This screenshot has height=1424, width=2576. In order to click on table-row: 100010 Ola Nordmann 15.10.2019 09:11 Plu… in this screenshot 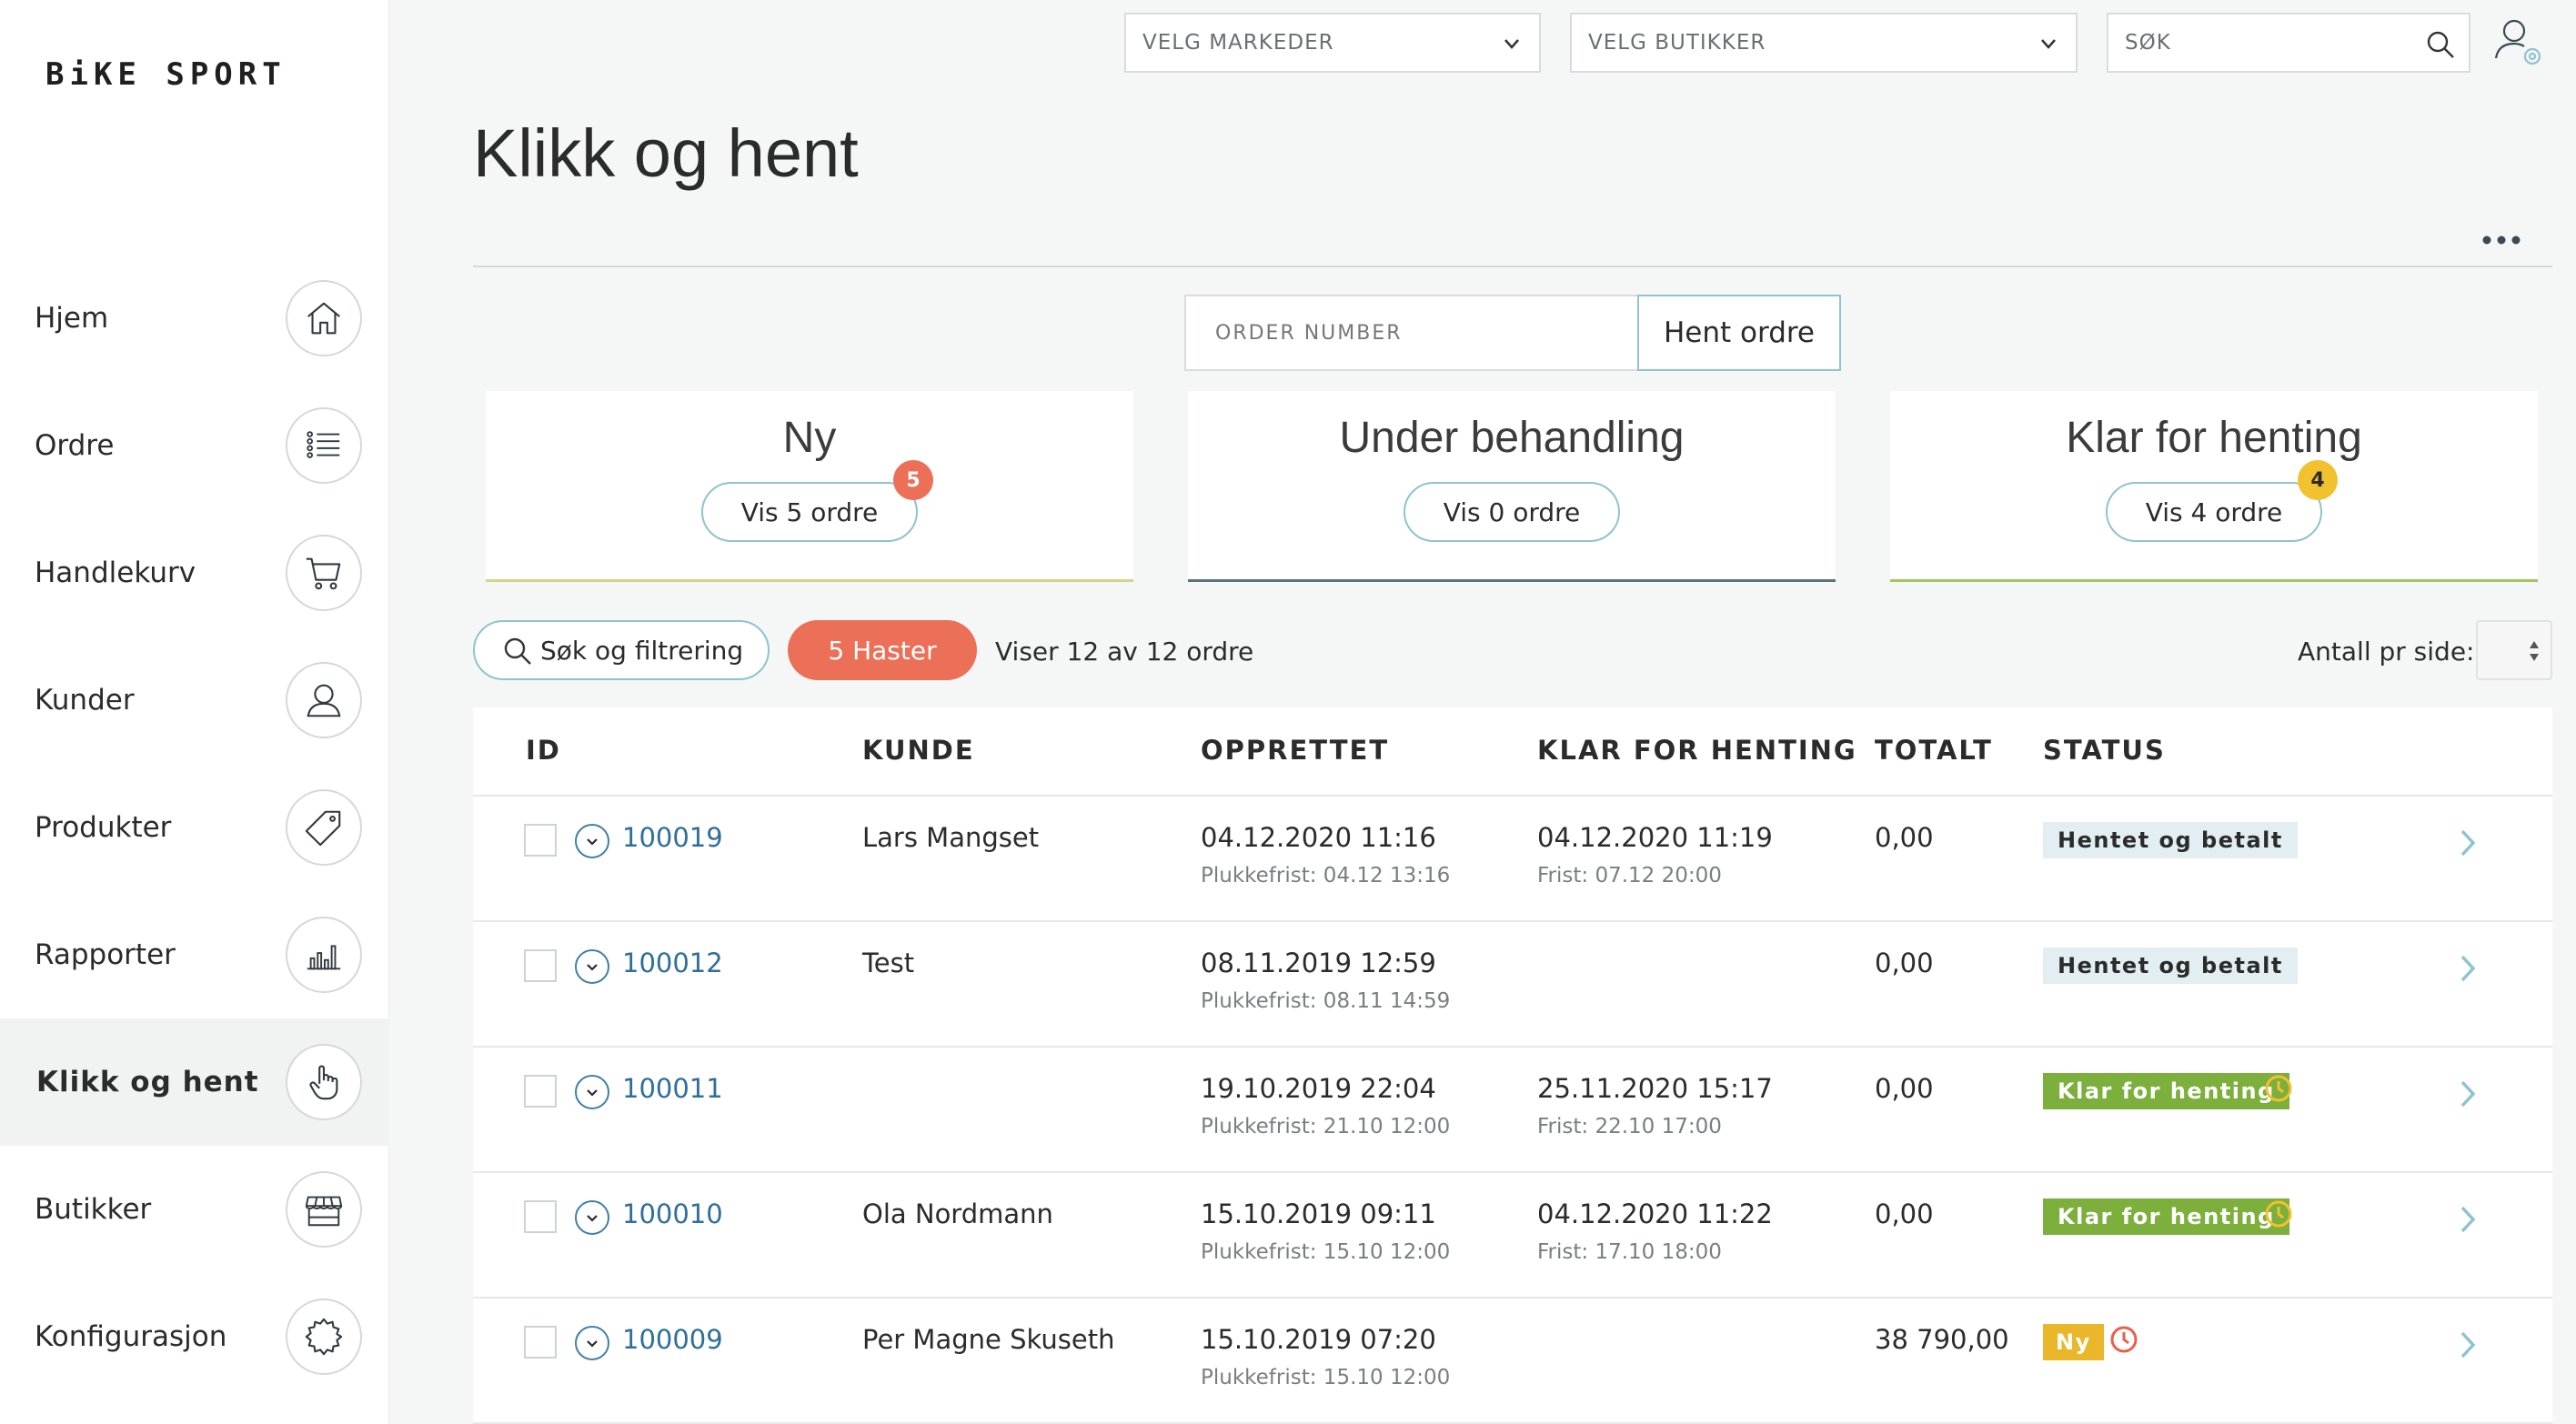, I will do `click(1512, 1236)`.